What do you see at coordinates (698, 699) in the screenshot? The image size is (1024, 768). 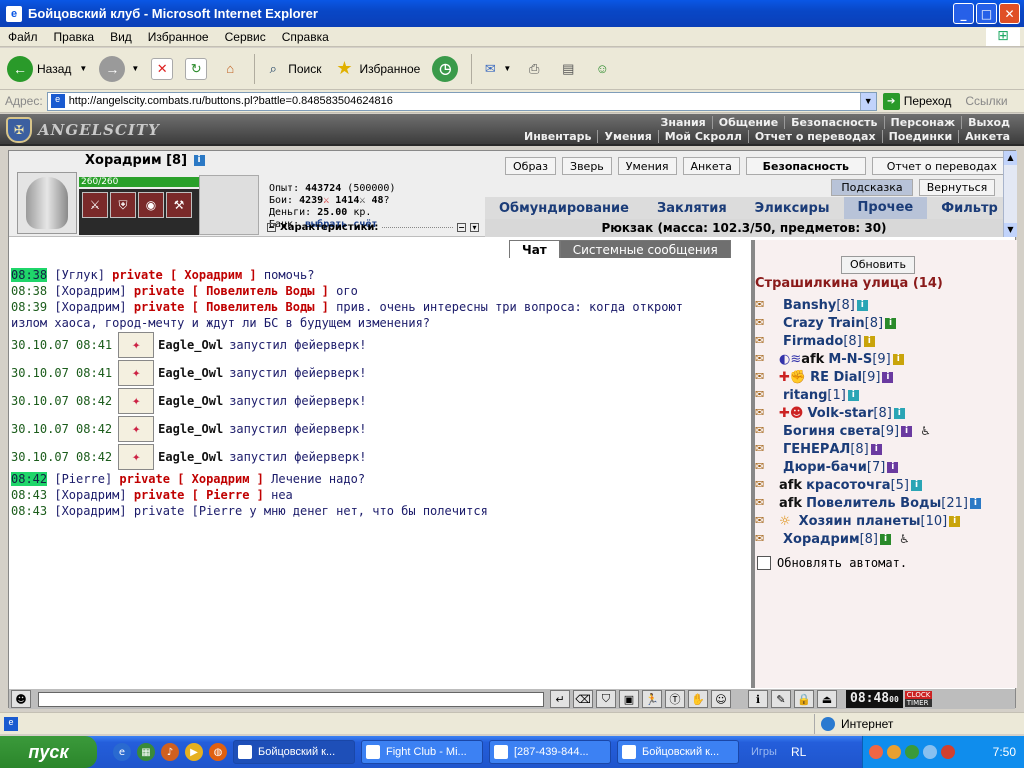 I see `silence-icon: ✋` at bounding box center [698, 699].